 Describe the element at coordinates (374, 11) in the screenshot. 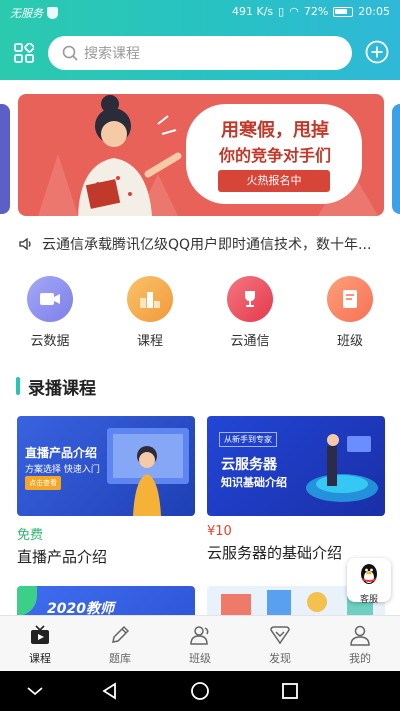

I see `clock: 20:05` at that location.